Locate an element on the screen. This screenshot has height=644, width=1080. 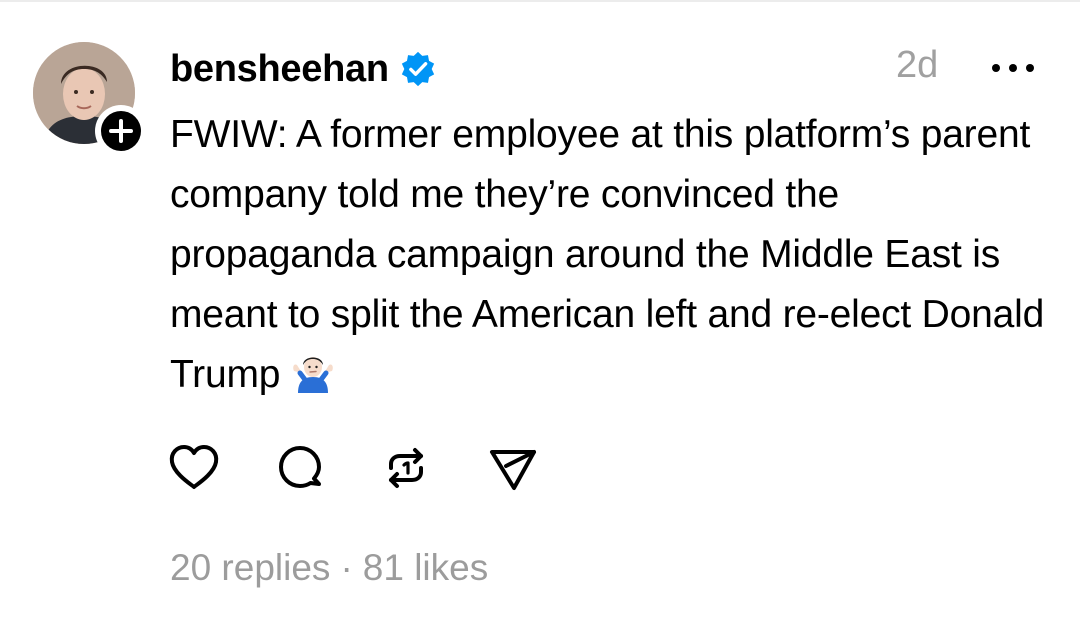
post-timestamp: 2d is located at coordinates (917, 65).